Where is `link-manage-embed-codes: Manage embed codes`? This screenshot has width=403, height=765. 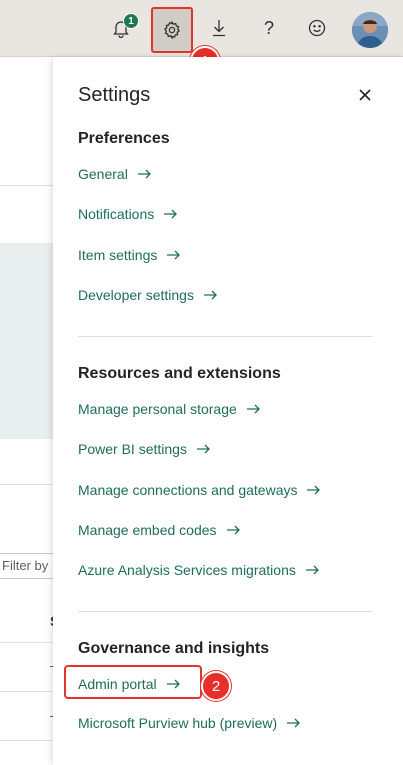
link-manage-embed-codes: Manage embed codes is located at coordinates (159, 530).